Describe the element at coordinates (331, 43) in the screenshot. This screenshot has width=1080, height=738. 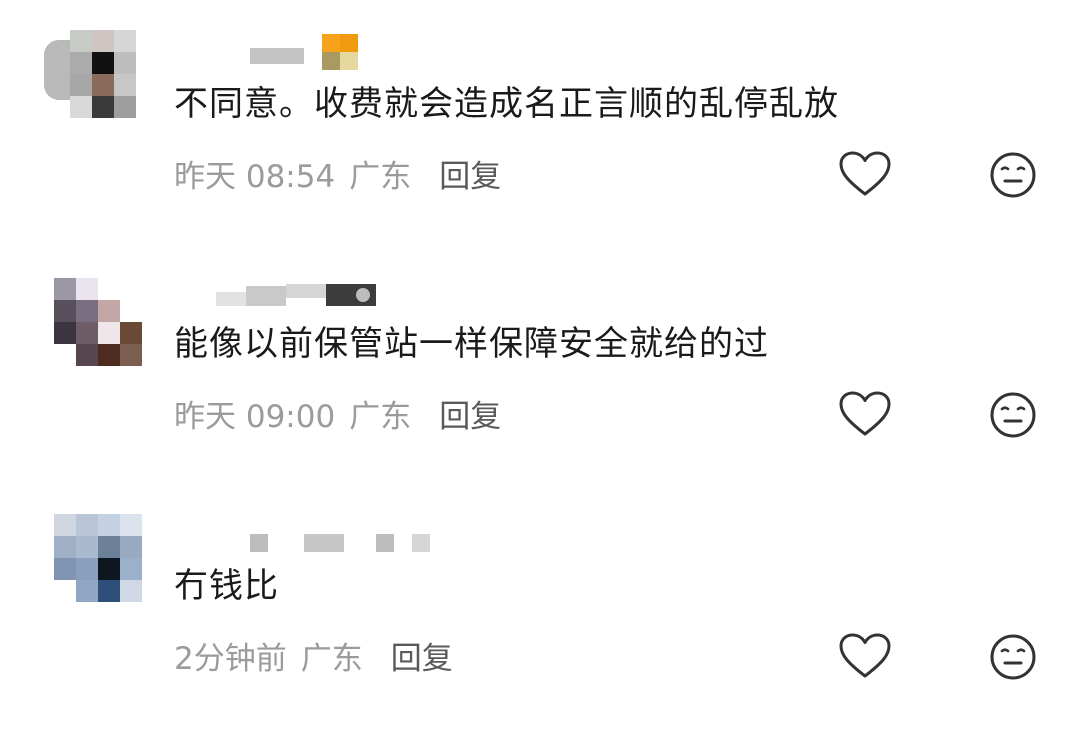
I see `user-badge-icon` at that location.